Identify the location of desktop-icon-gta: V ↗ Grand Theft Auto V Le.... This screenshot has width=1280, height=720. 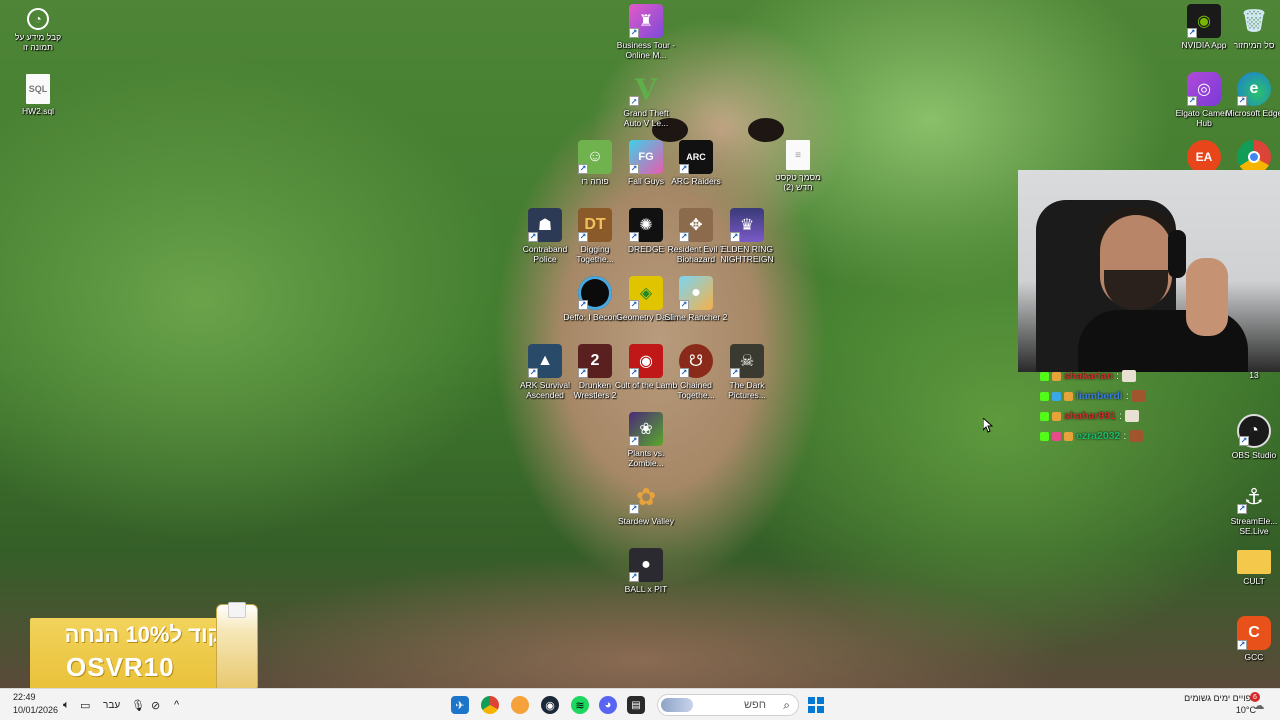
(646, 100).